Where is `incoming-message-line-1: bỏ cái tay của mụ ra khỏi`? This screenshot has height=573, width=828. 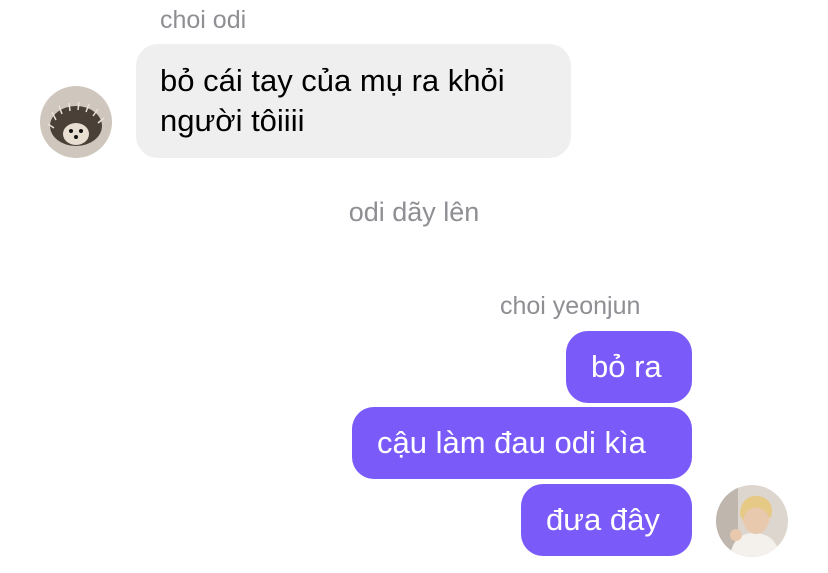
incoming-message-line-1: bỏ cái tay của mụ ra khỏi is located at coordinates (332, 80).